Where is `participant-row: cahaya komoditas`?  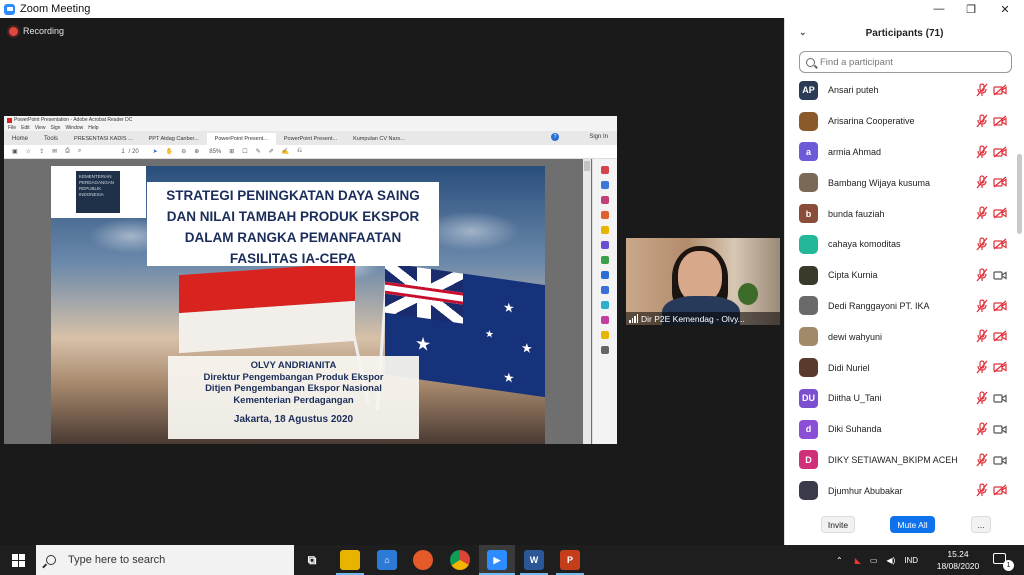
participant-row: cahaya komoditas is located at coordinates (901, 244).